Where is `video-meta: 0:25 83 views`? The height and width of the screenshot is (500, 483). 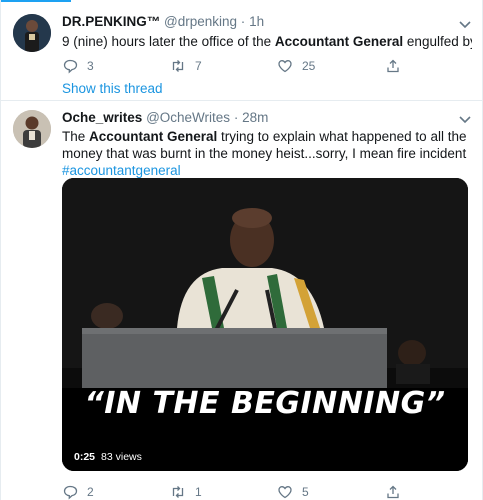
video-meta: 0:25 83 views is located at coordinates (108, 457).